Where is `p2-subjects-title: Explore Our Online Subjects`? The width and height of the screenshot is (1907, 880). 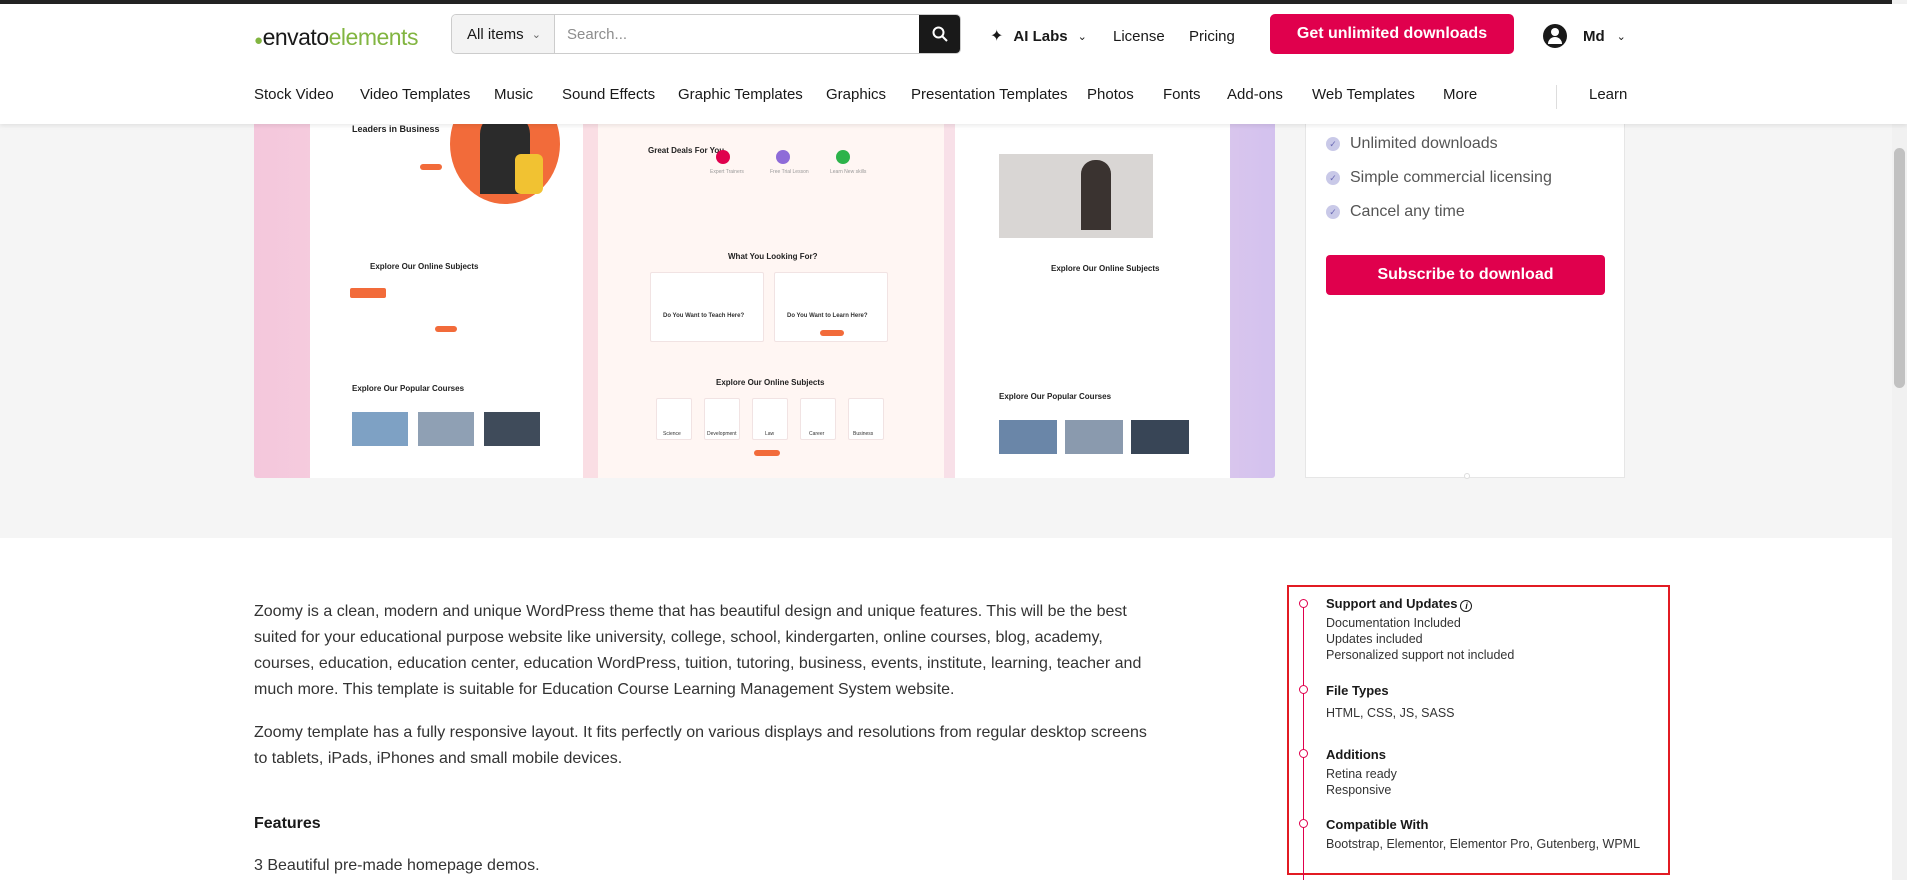
p2-subjects-title: Explore Our Online Subjects is located at coordinates (770, 382).